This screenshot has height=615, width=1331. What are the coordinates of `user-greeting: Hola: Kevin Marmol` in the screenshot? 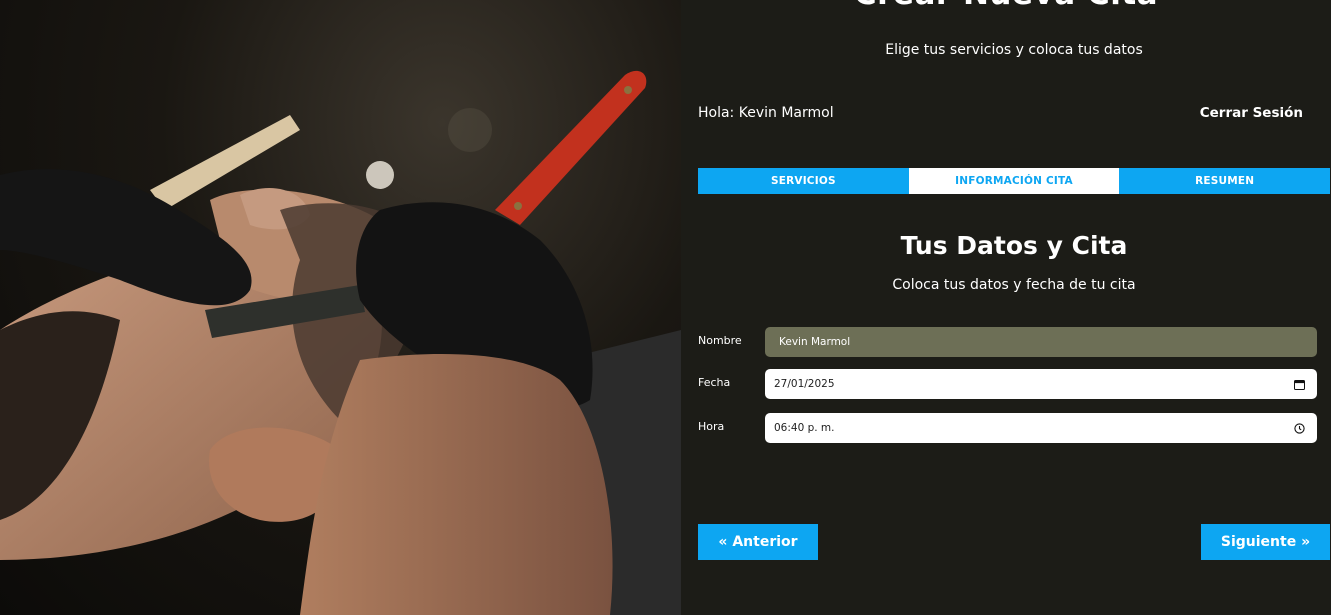 It's located at (766, 113).